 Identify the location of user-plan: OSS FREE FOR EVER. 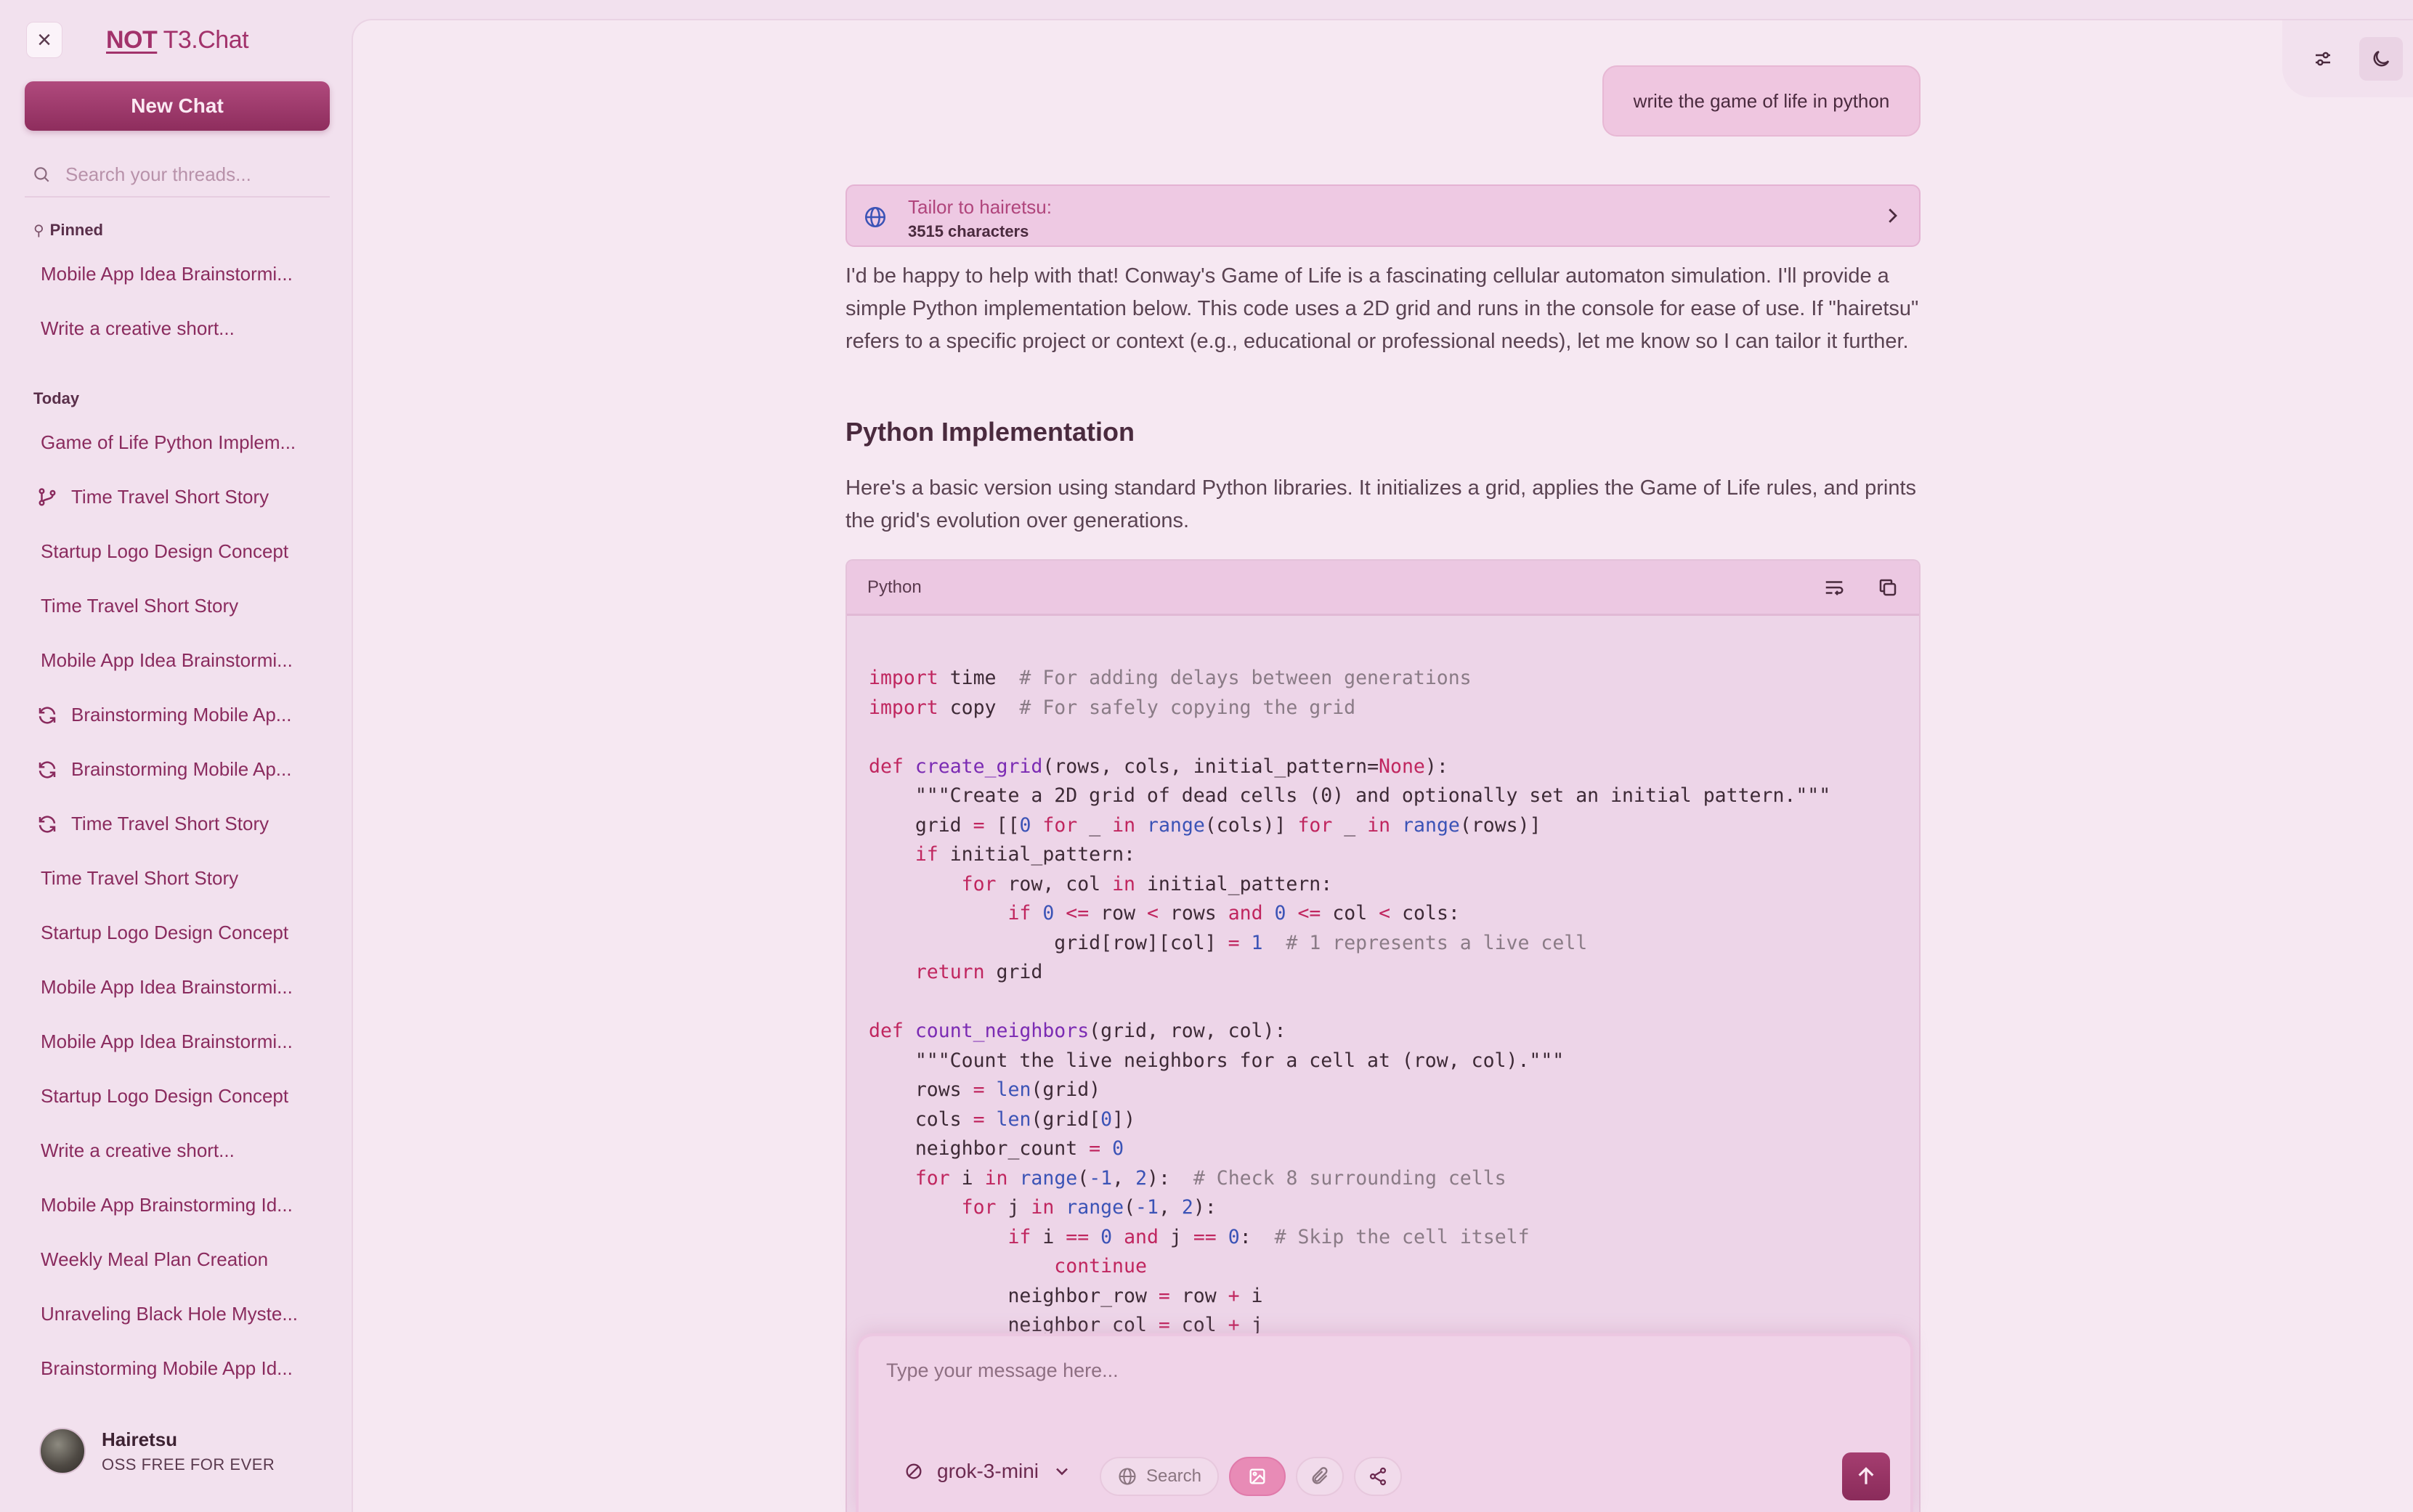
(188, 1464).